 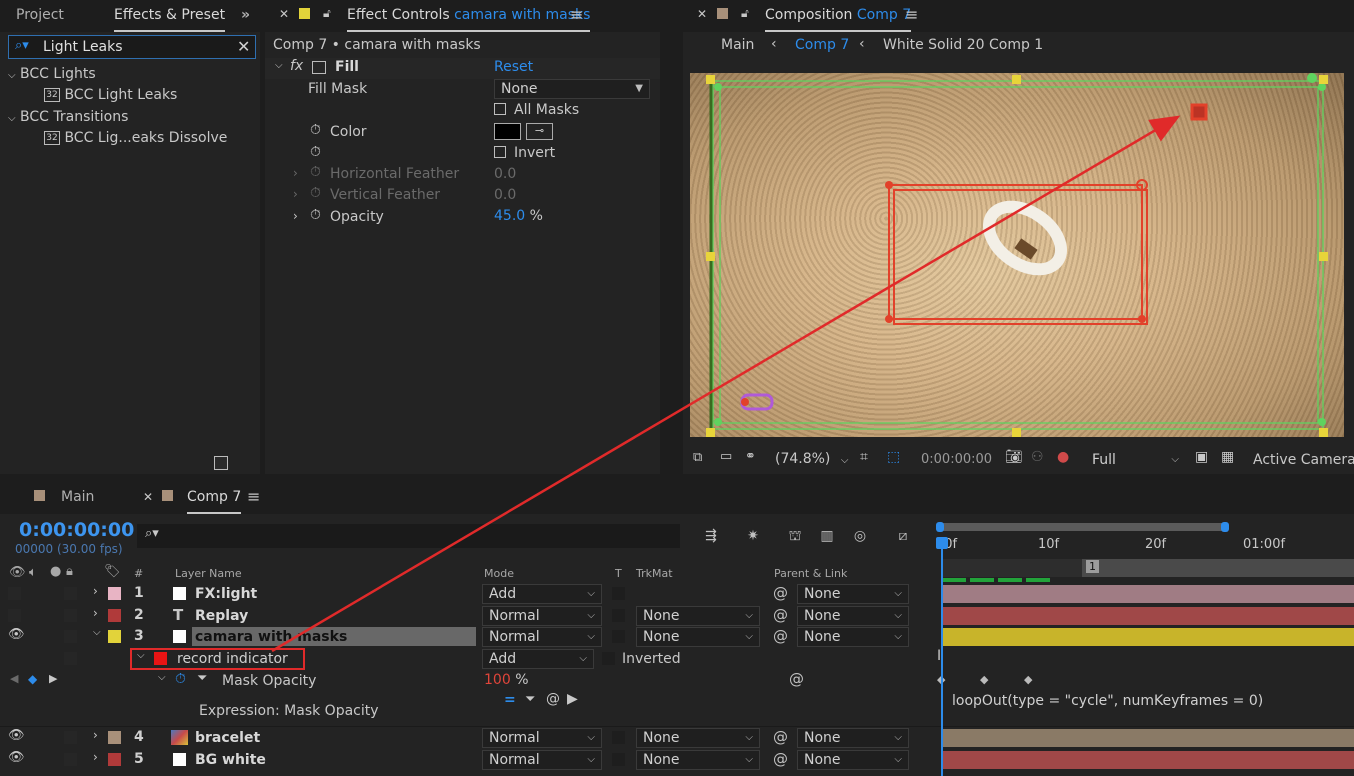 I want to click on mask-name: record indicator, so click(x=232, y=659).